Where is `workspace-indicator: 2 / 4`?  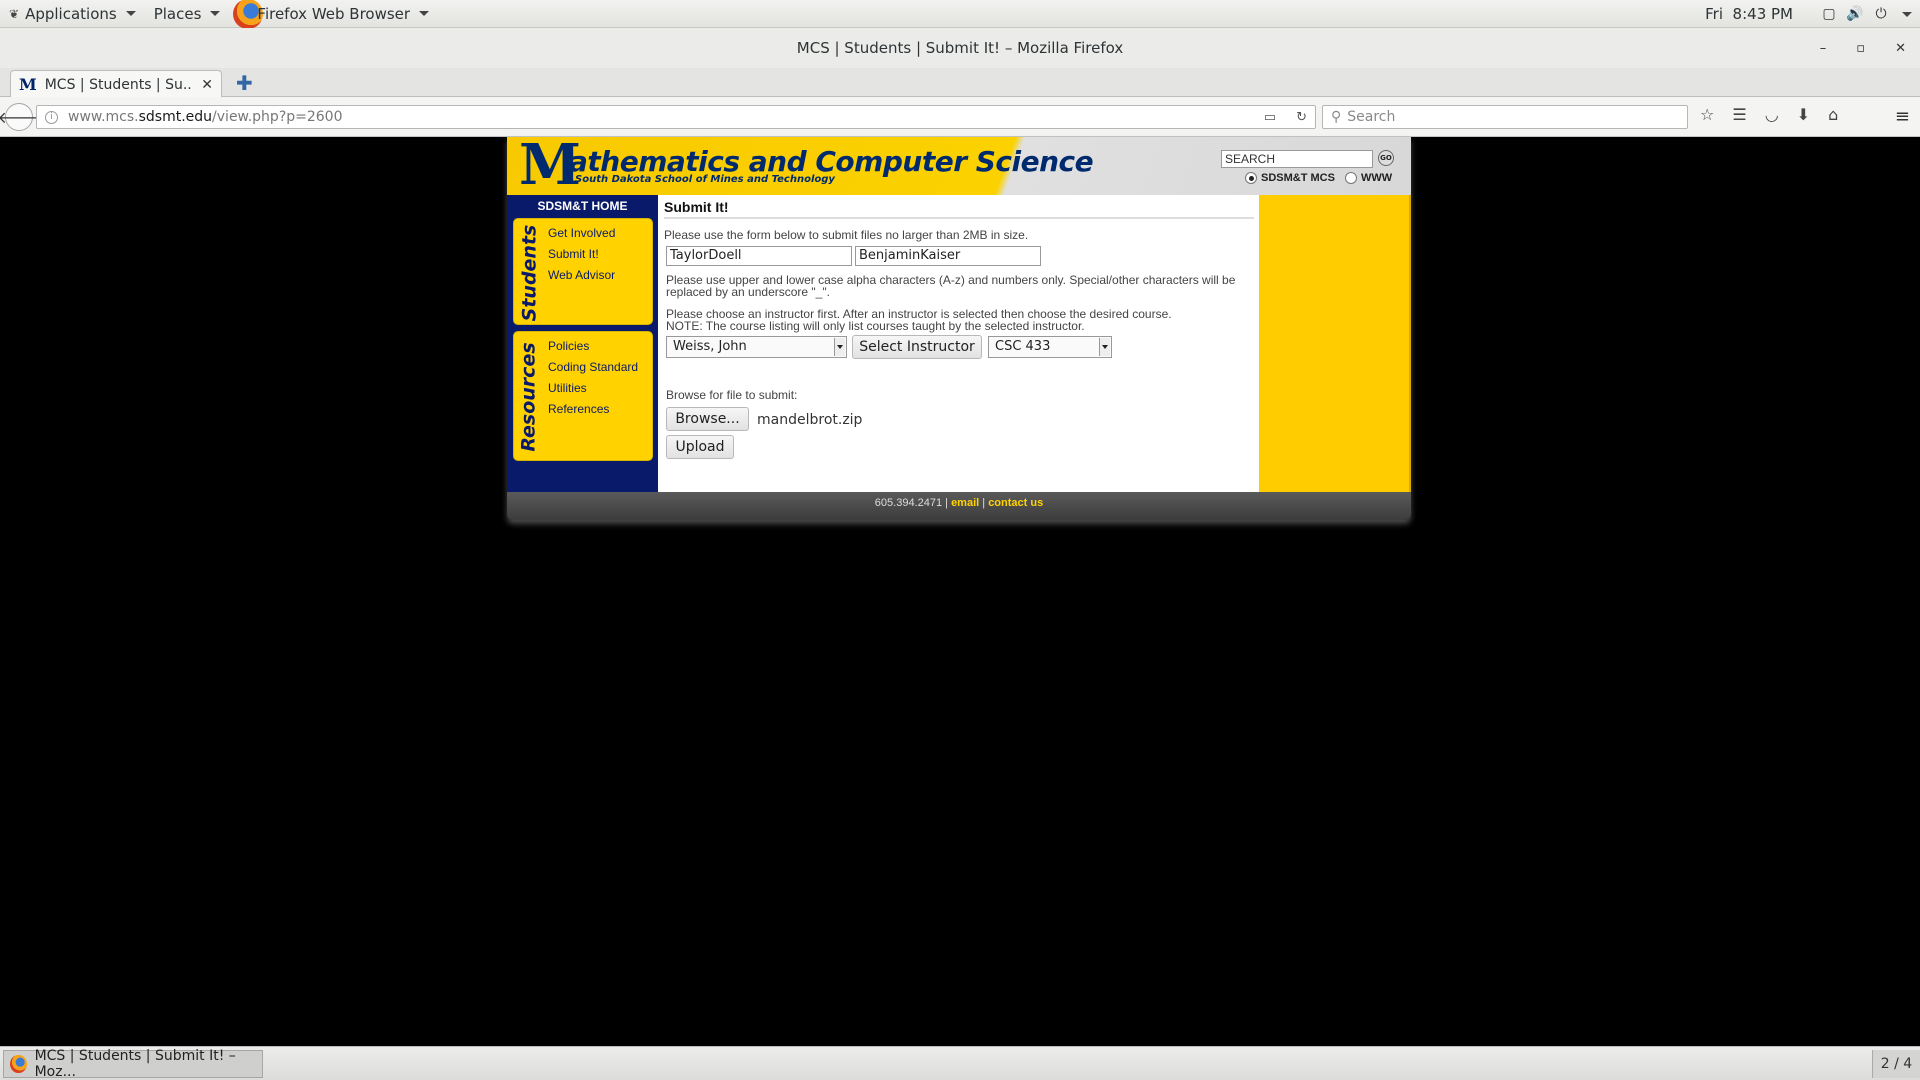 workspace-indicator: 2 / 4 is located at coordinates (1896, 1064).